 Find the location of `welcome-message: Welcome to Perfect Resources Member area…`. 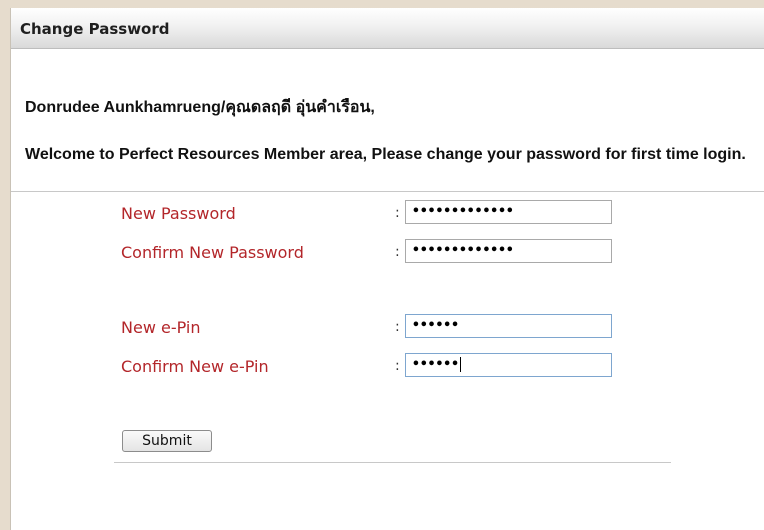

welcome-message: Welcome to Perfect Resources Member area… is located at coordinates (385, 154).